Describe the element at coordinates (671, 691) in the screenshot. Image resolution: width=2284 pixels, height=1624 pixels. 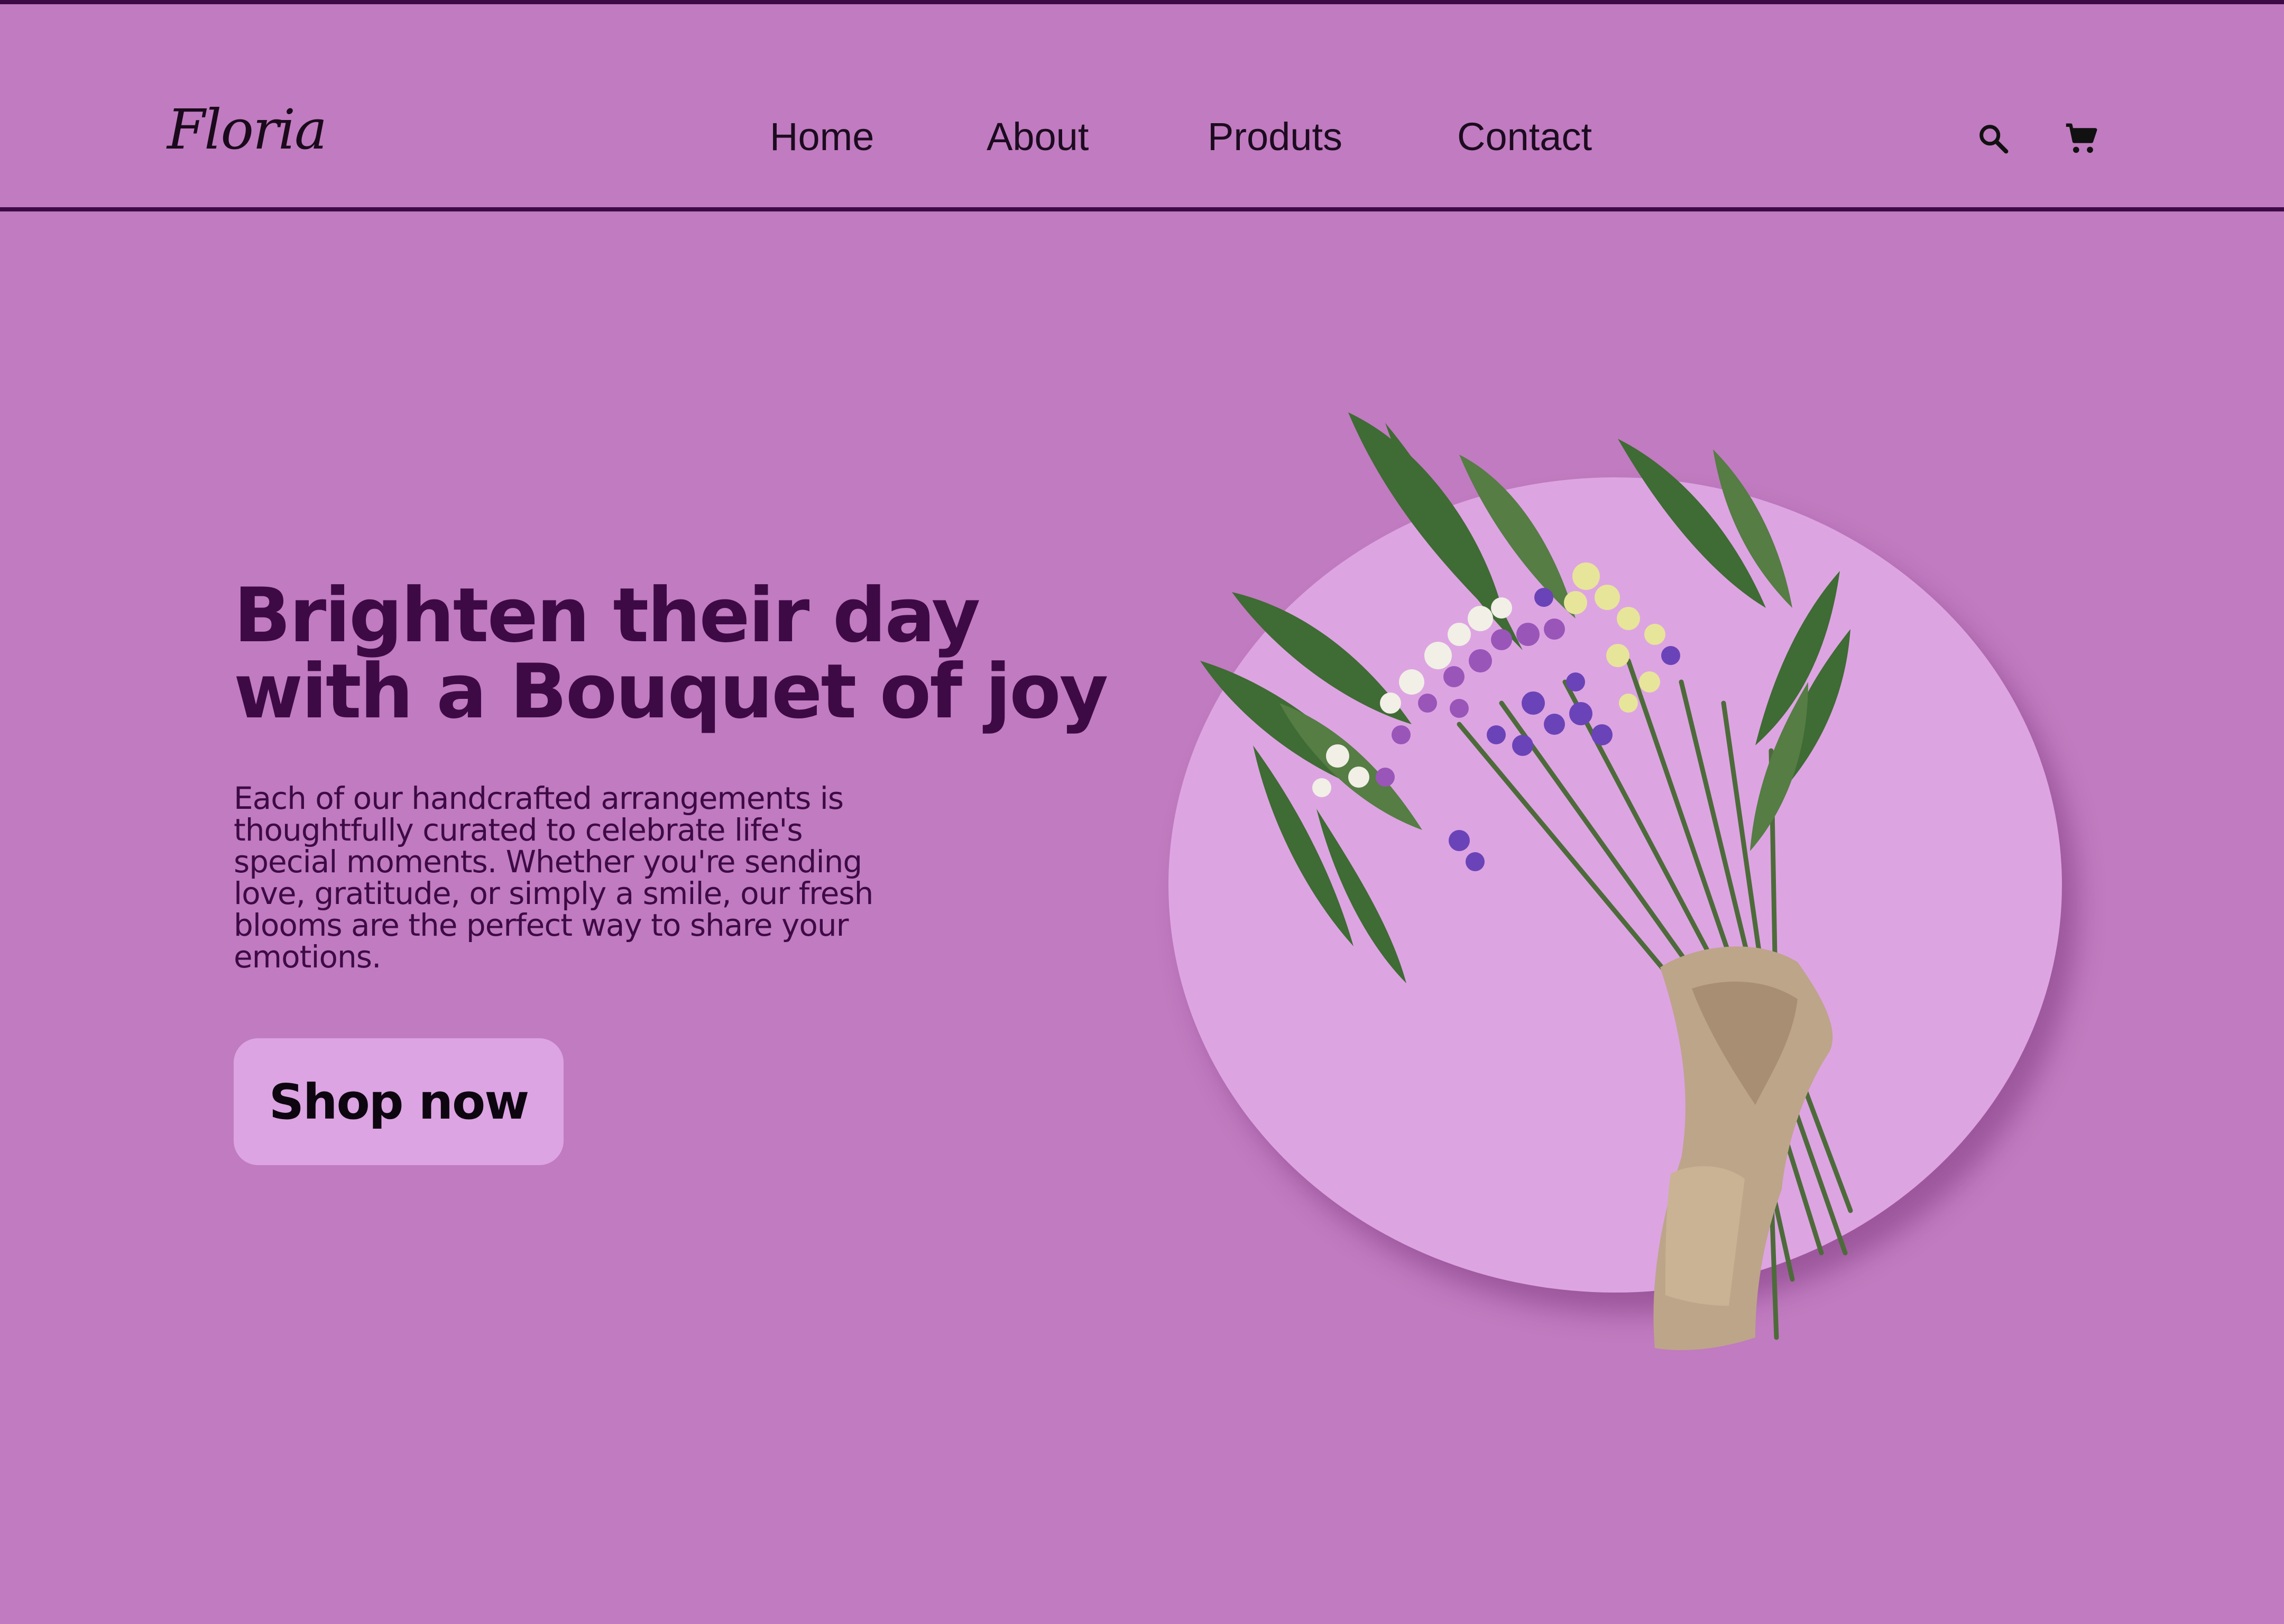
I see `hero-headline-line2: with a Bouquet of joy` at that location.